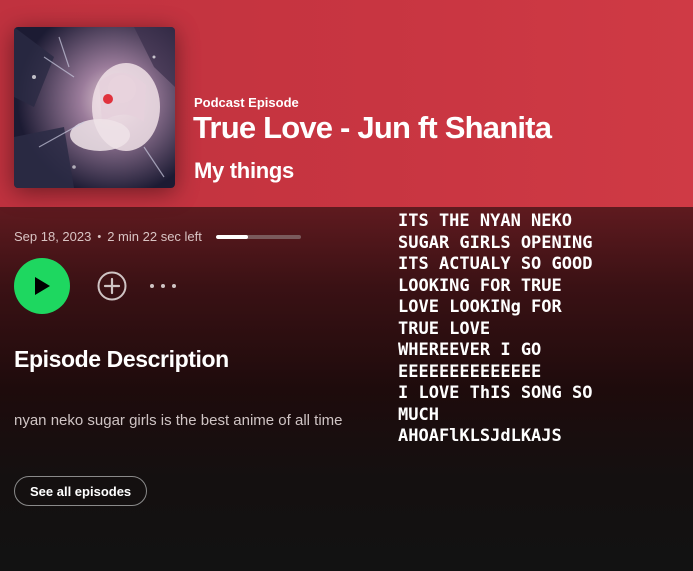 The height and width of the screenshot is (571, 693). Describe the element at coordinates (232, 237) in the screenshot. I see `episode-progress-fill` at that location.